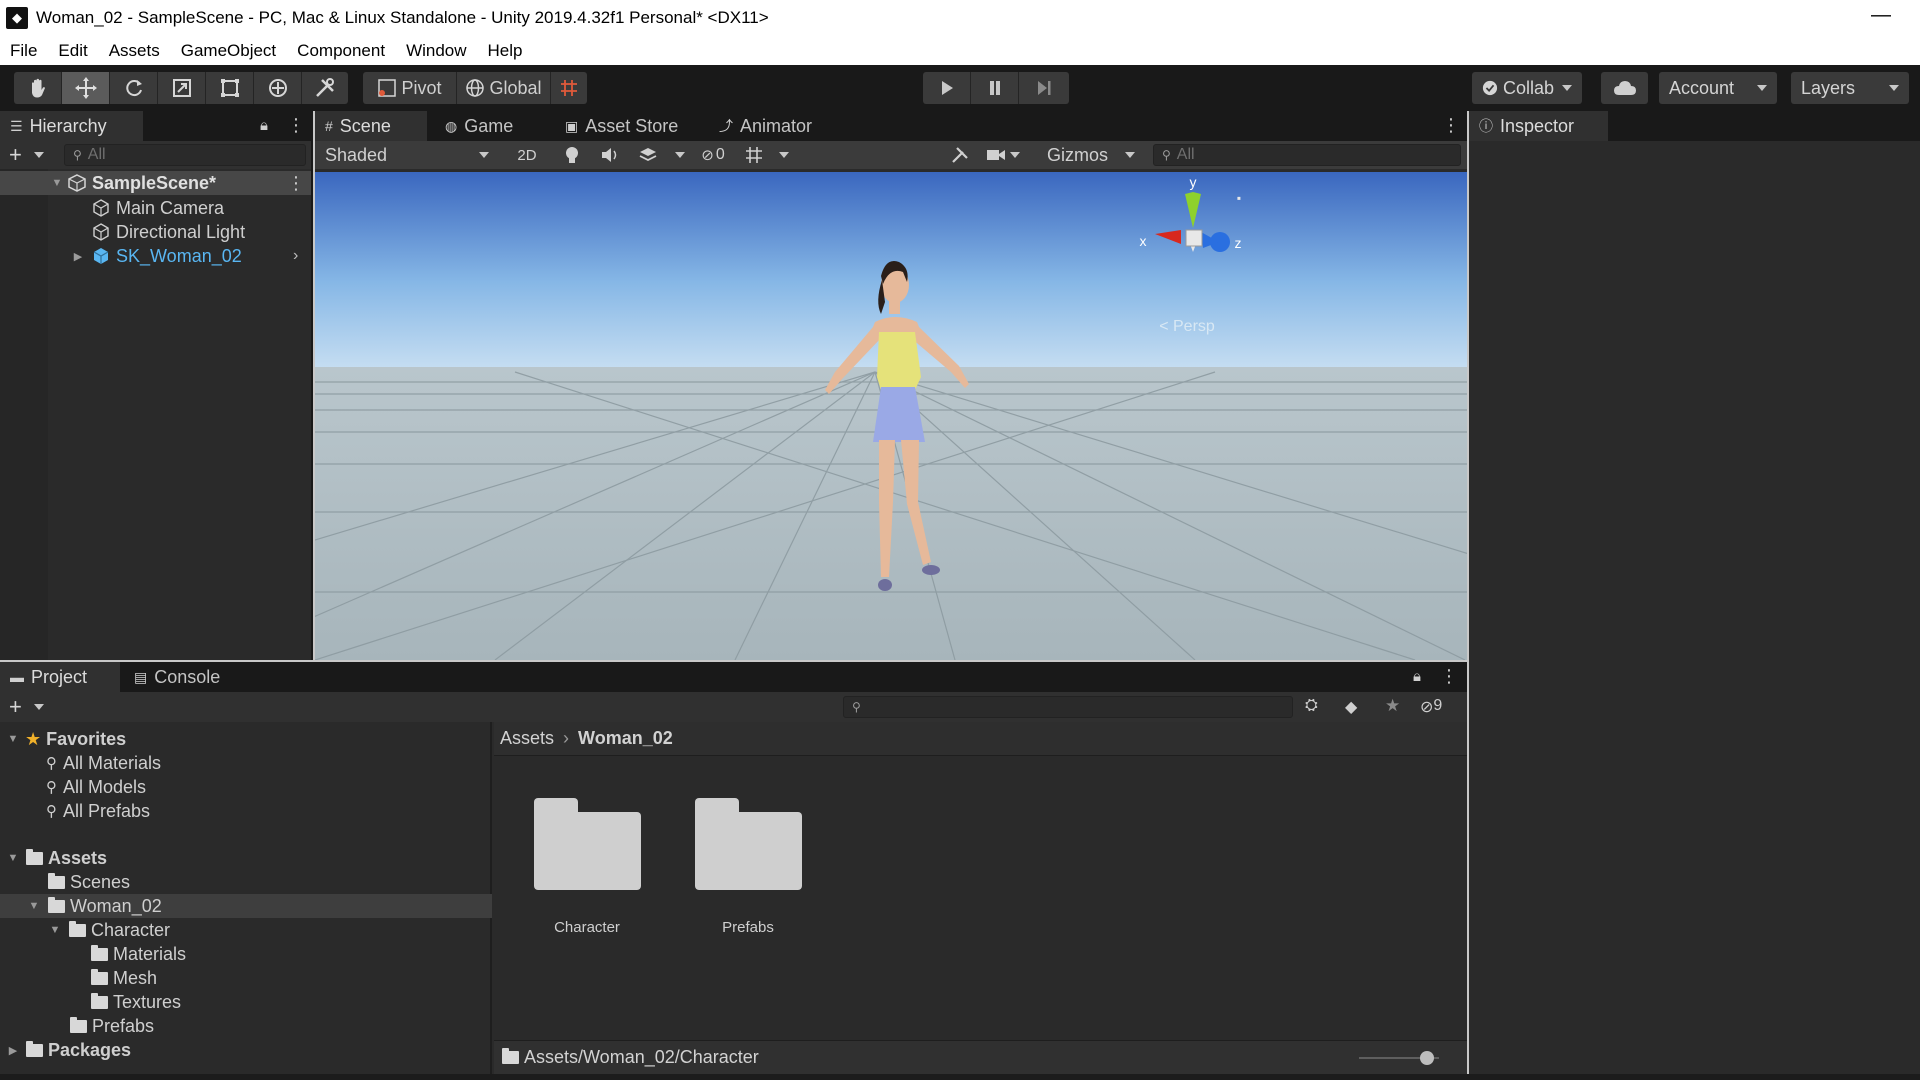  Describe the element at coordinates (325, 88) in the screenshot. I see `custom-tool-button` at that location.